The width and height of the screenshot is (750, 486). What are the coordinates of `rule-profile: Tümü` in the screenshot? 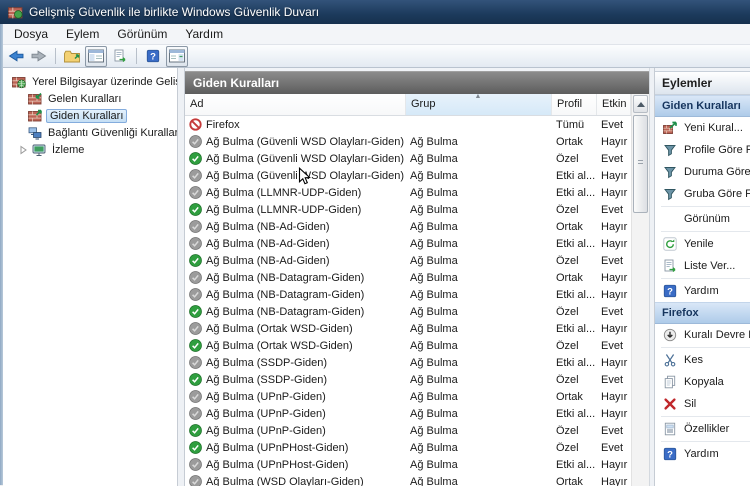 It's located at (574, 125).